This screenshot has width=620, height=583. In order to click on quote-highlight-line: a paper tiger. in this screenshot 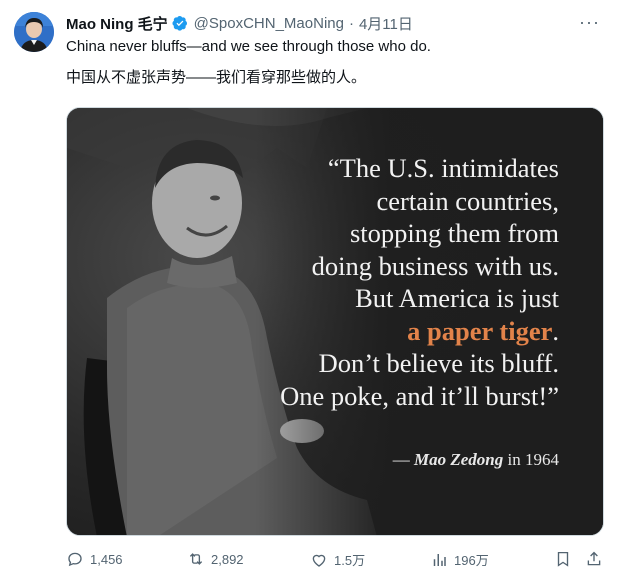, I will do `click(419, 331)`.